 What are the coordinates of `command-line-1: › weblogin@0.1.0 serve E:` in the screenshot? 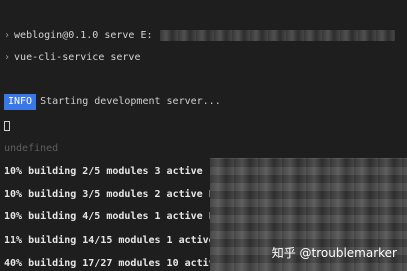 It's located at (78, 36).